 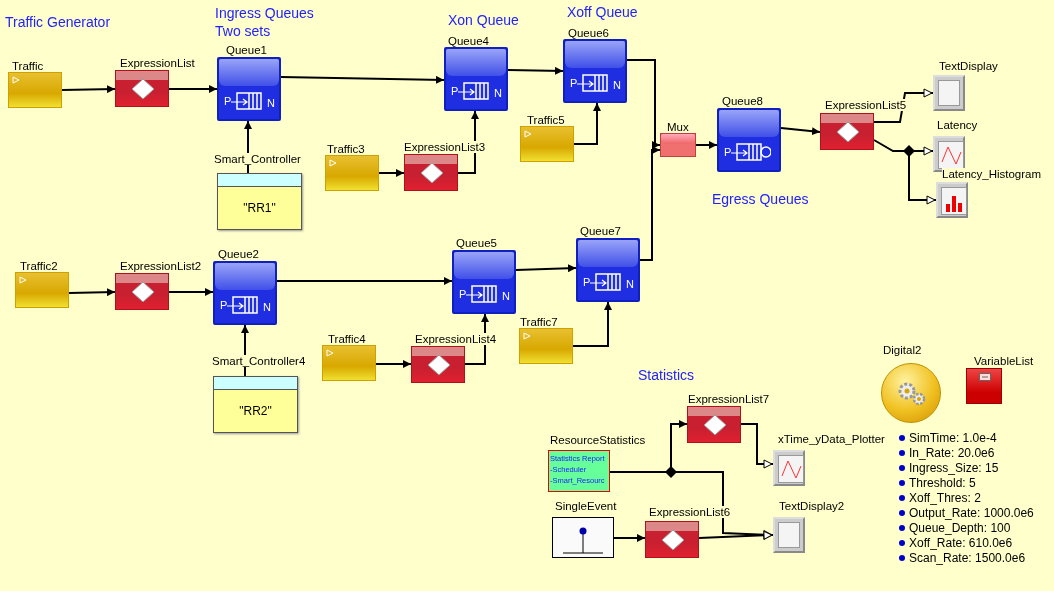 What do you see at coordinates (483, 20) in the screenshot?
I see `annotation-text: Xon Queue` at bounding box center [483, 20].